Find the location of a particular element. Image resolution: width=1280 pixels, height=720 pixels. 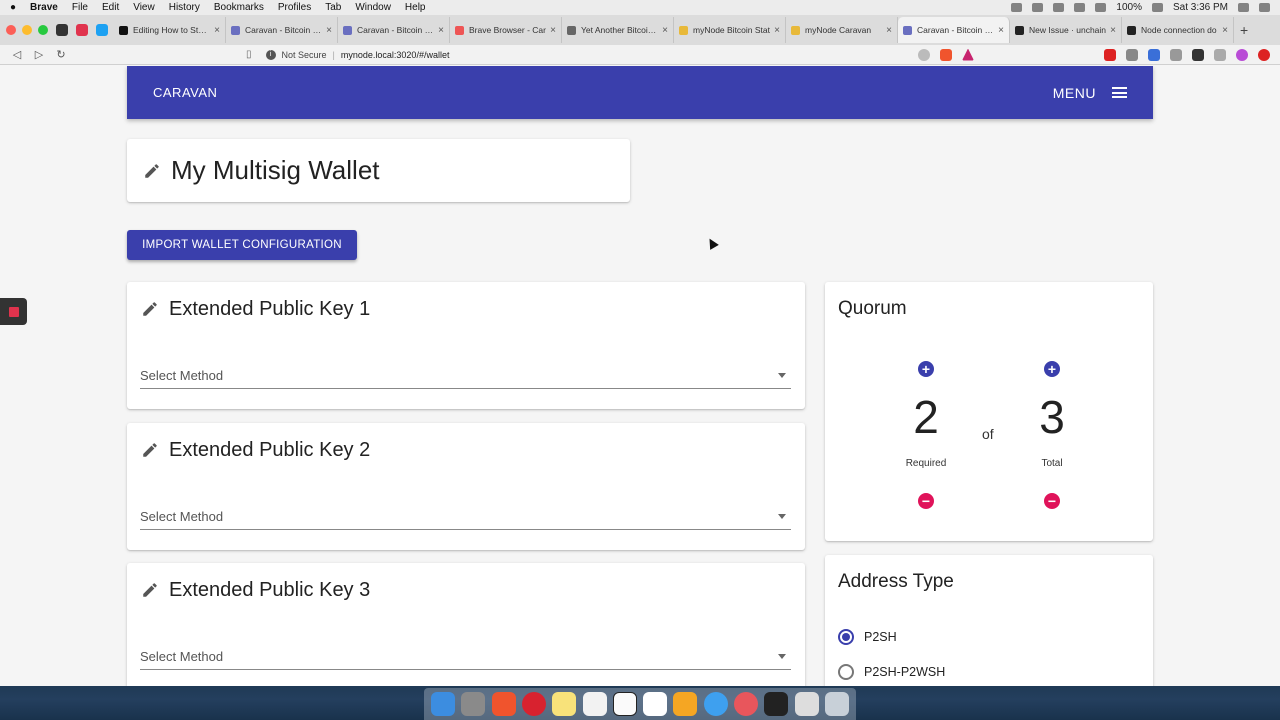

textedit-icon is located at coordinates (594, 704).